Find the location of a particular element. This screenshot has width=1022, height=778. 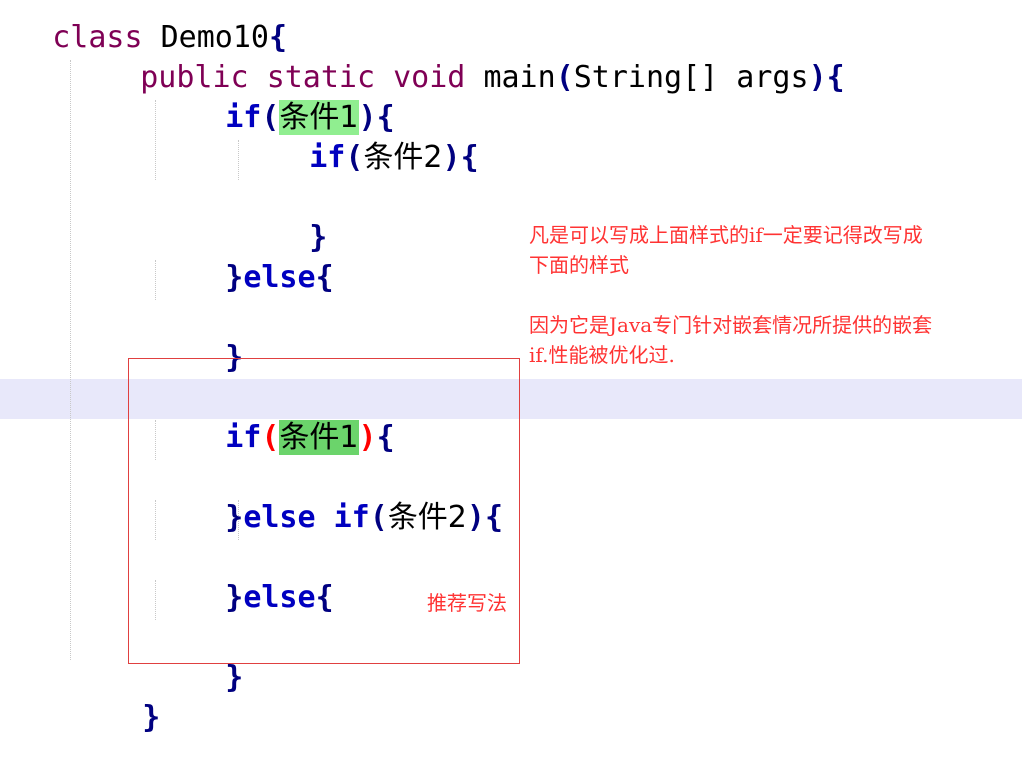

code-line-if2-end: } is located at coordinates (282, 216).